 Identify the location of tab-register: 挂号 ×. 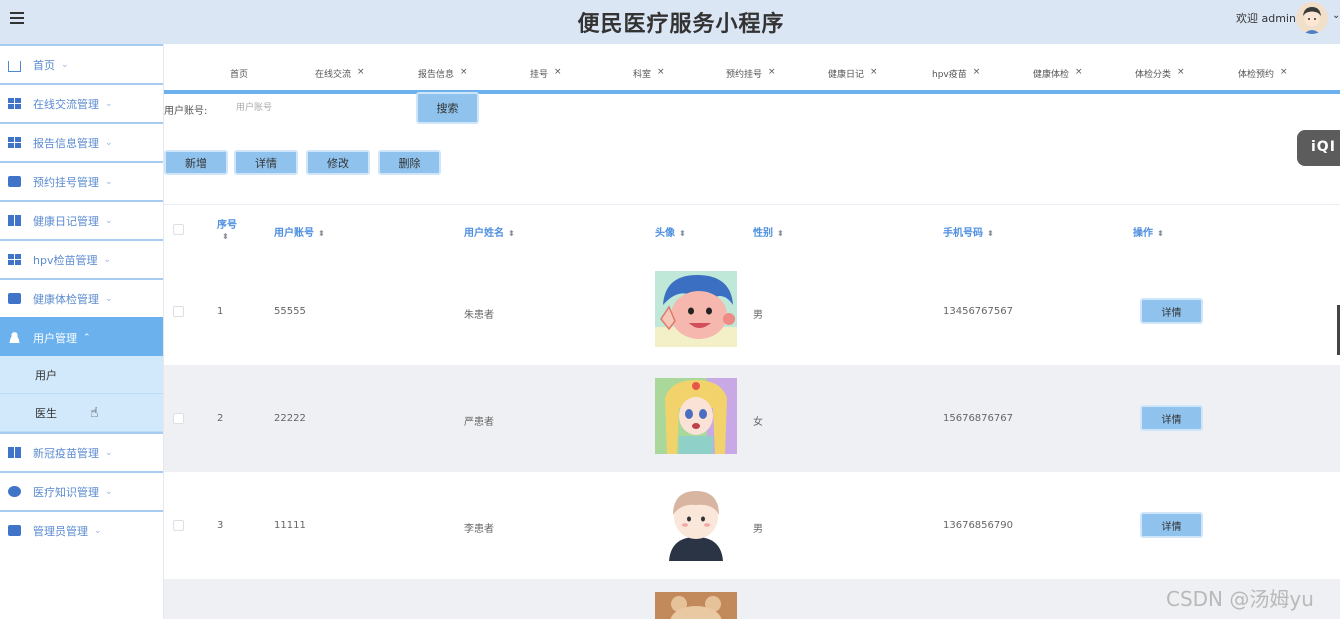
(546, 73).